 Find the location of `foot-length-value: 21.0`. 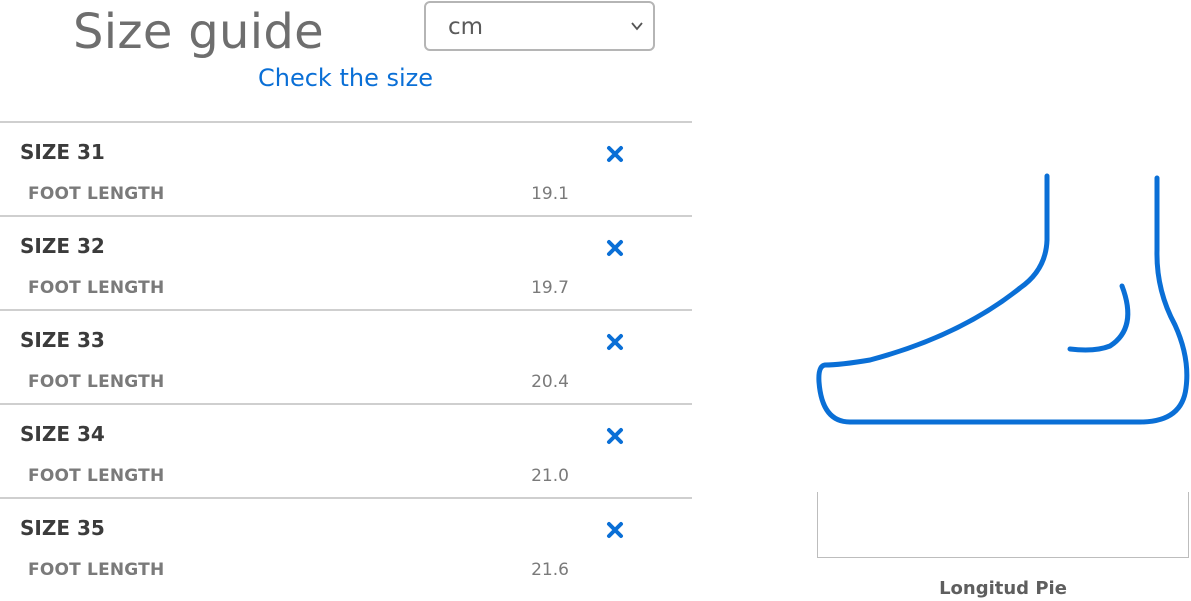

foot-length-value: 21.0 is located at coordinates (550, 476).